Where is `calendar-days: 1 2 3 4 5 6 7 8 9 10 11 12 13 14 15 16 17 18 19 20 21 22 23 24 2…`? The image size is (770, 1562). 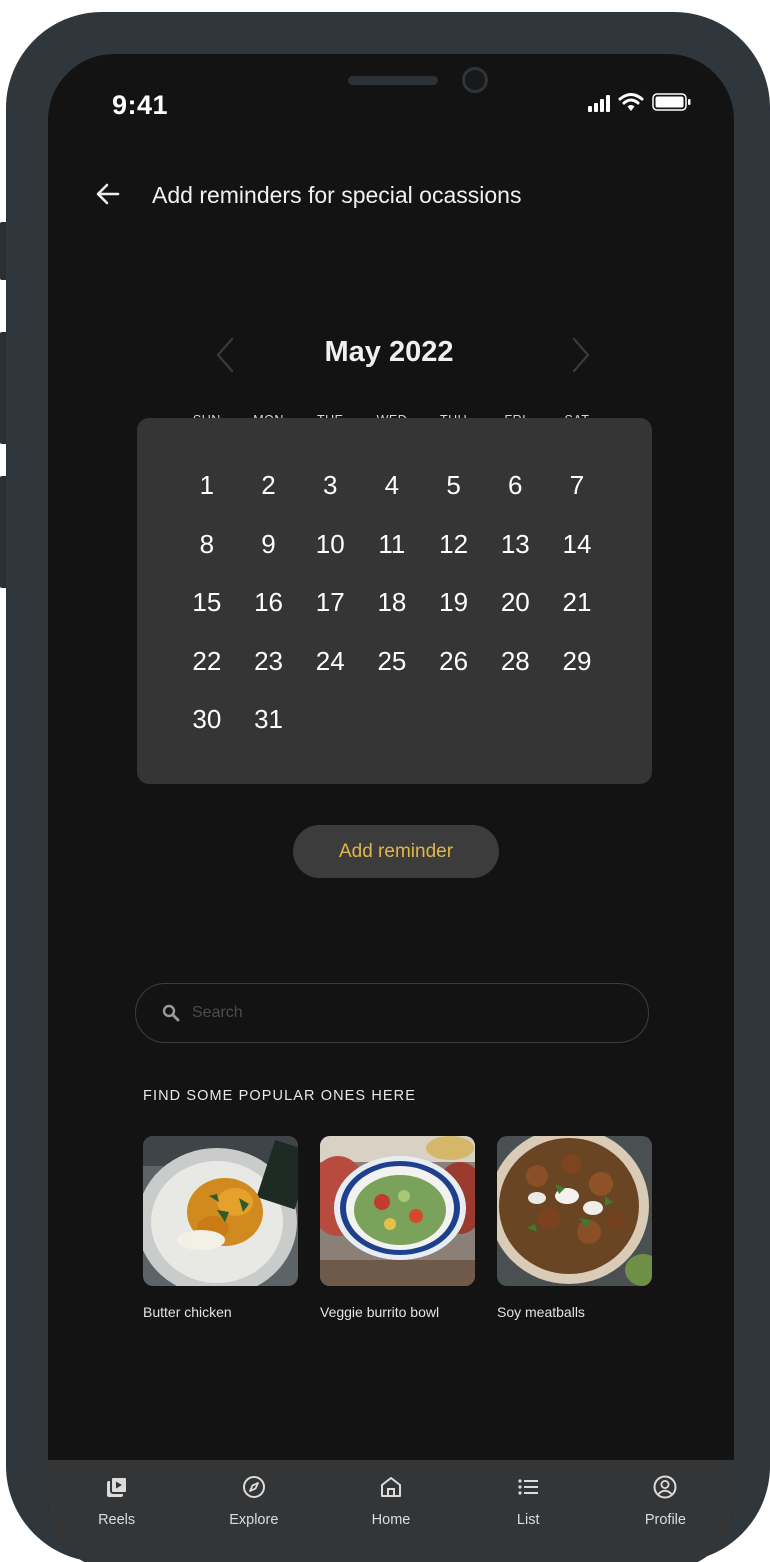
calendar-days: 1 2 3 4 5 6 7 8 9 10 11 12 13 14 15 16 17 18 19 20 21 22 23 24 2… is located at coordinates (392, 606).